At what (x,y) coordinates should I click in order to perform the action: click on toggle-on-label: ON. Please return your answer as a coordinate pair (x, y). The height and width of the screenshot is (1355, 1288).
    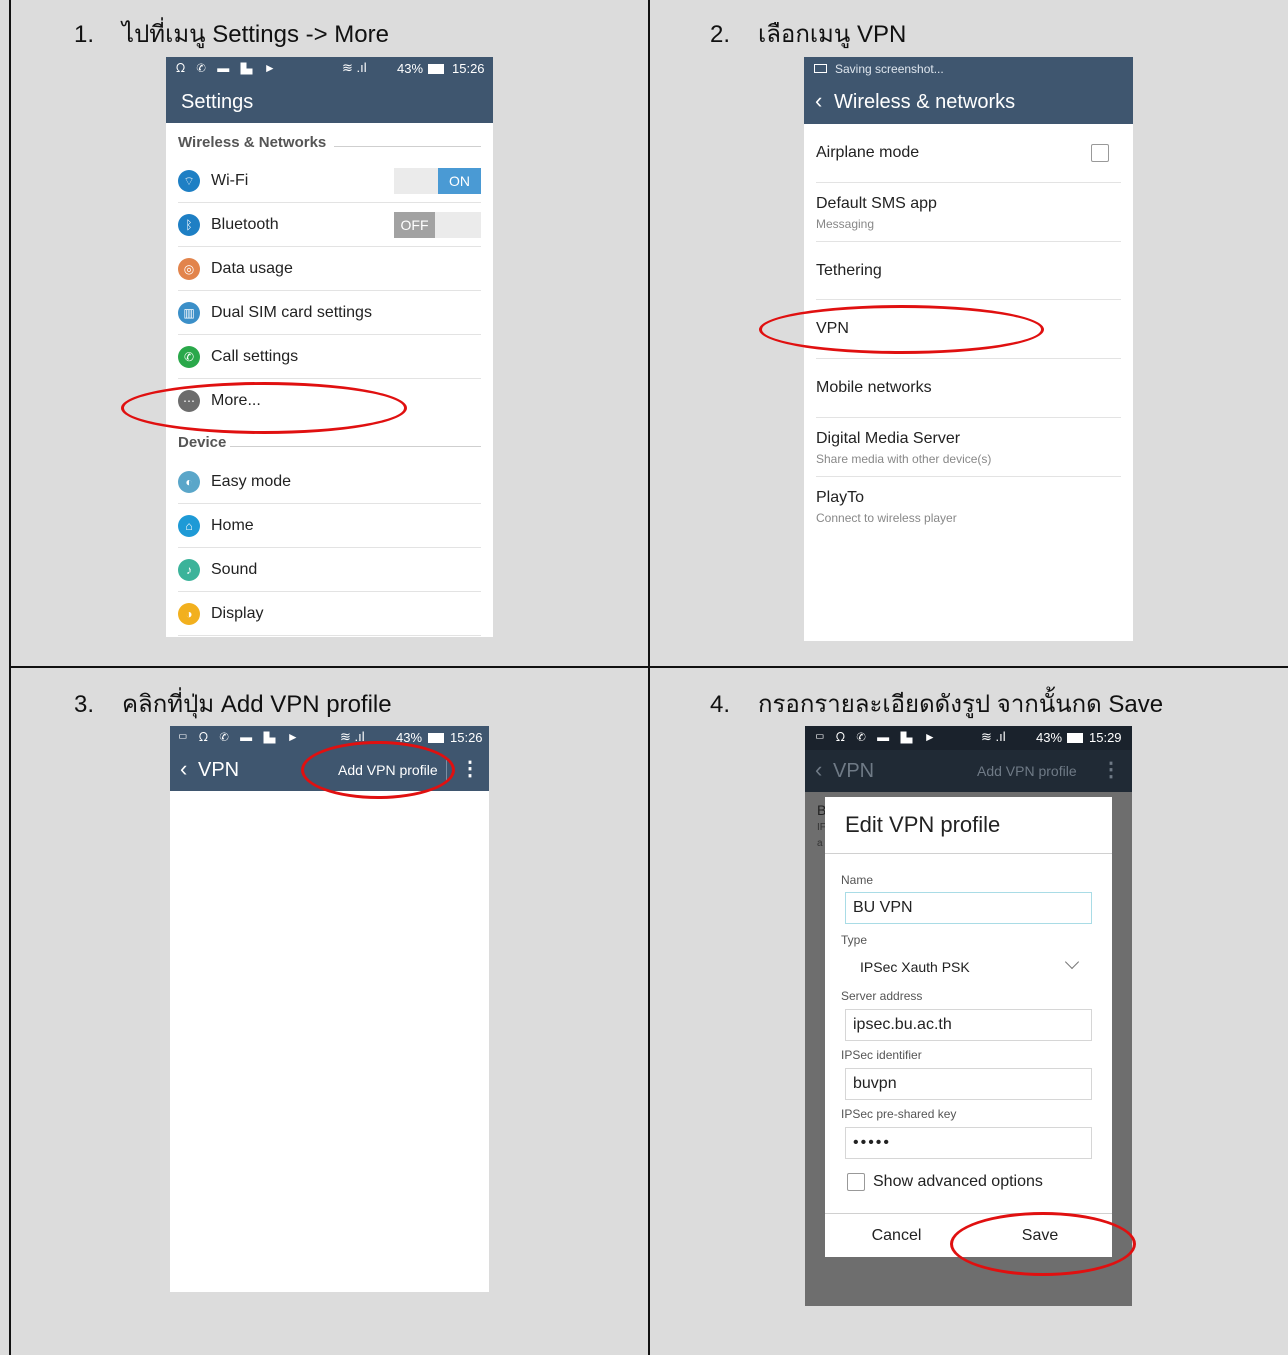
    Looking at the image, I should click on (459, 181).